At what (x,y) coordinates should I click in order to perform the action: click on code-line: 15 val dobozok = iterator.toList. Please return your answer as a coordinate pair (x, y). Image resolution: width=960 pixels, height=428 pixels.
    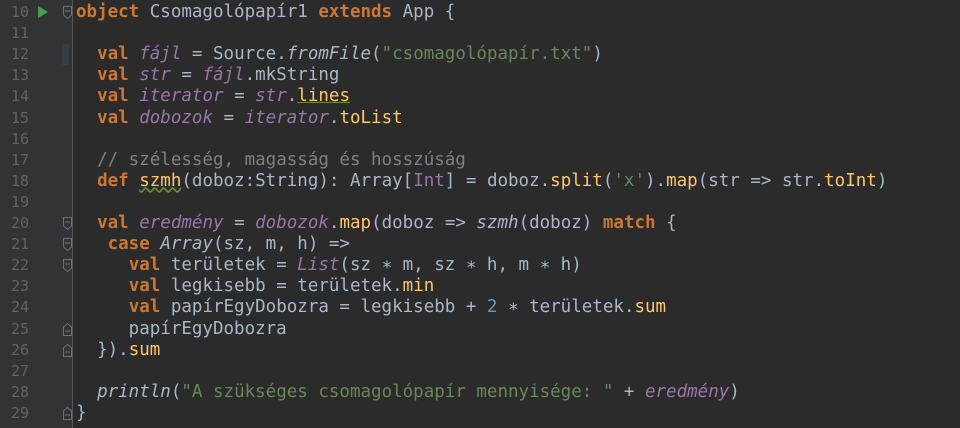
    Looking at the image, I should click on (480, 118).